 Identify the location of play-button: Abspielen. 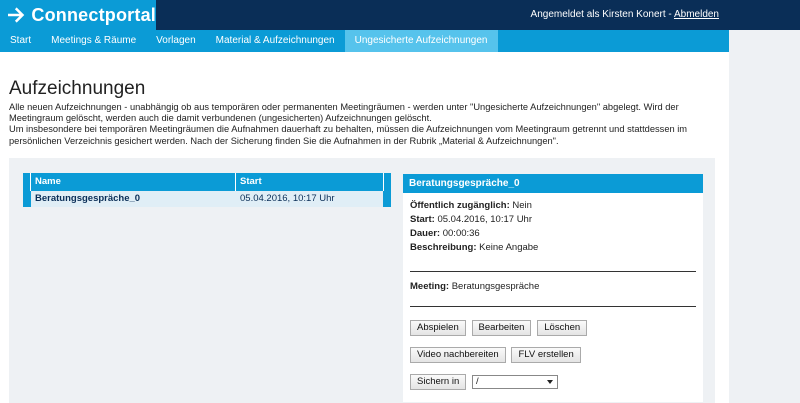
(438, 328).